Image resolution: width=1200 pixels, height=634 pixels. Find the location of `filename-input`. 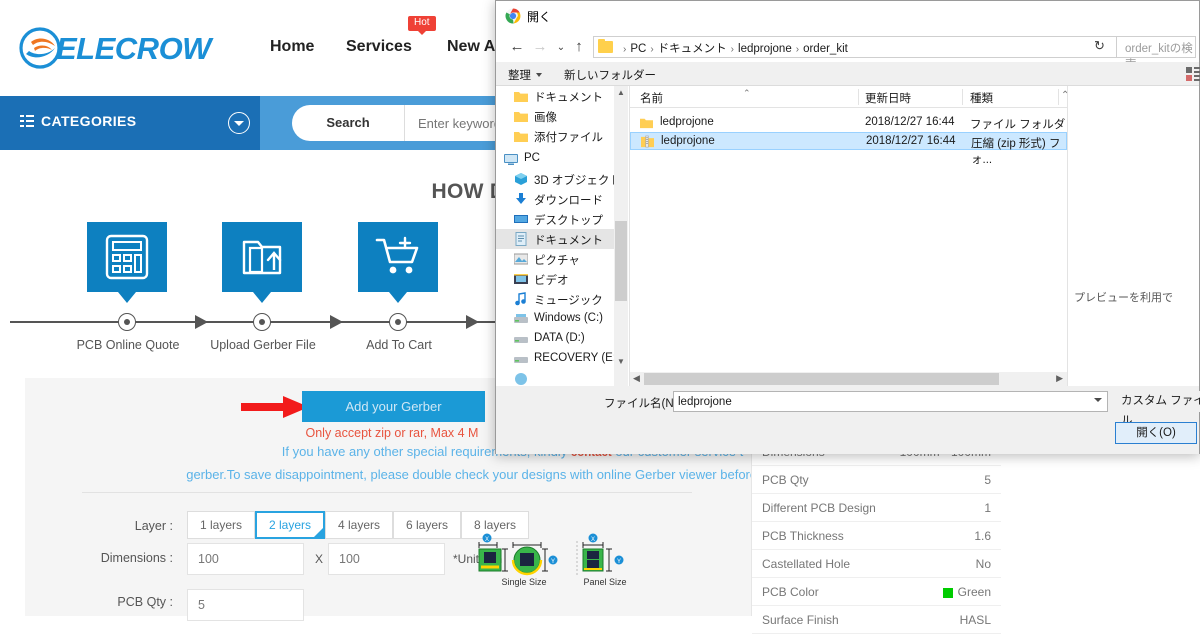

filename-input is located at coordinates (890, 401).